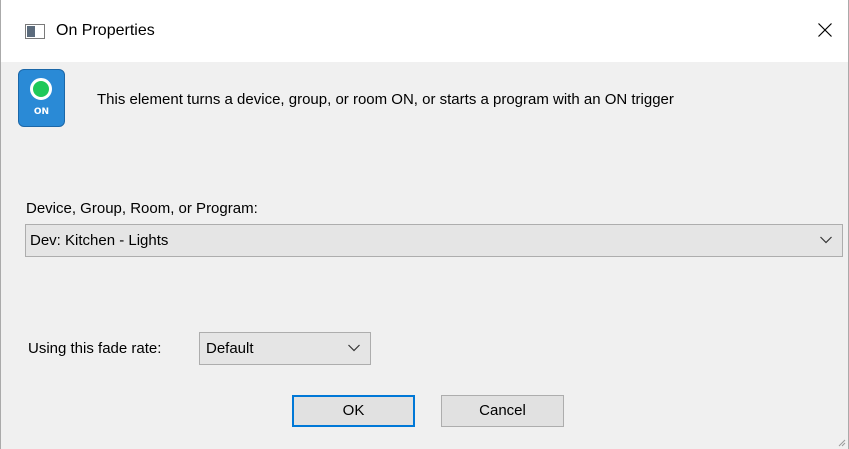 The width and height of the screenshot is (849, 449). Describe the element at coordinates (41, 89) in the screenshot. I see `lamp-icon` at that location.